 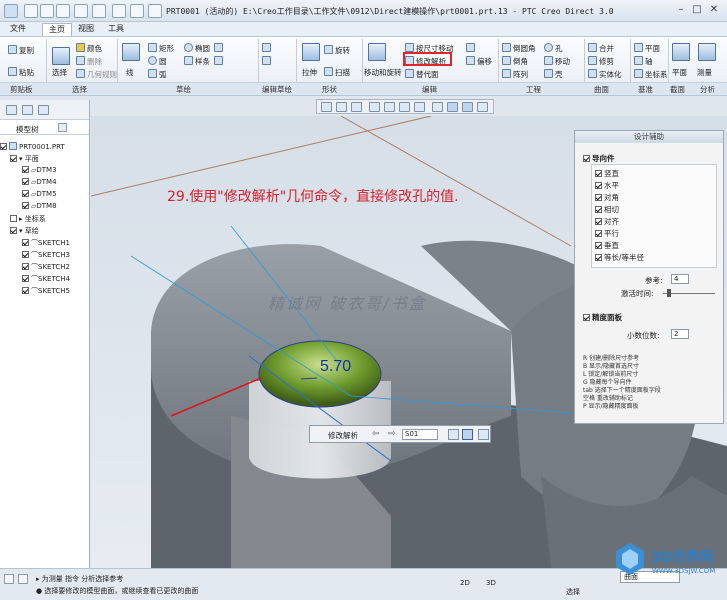 What do you see at coordinates (155, 11) in the screenshot?
I see `close-window-icon` at bounding box center [155, 11].